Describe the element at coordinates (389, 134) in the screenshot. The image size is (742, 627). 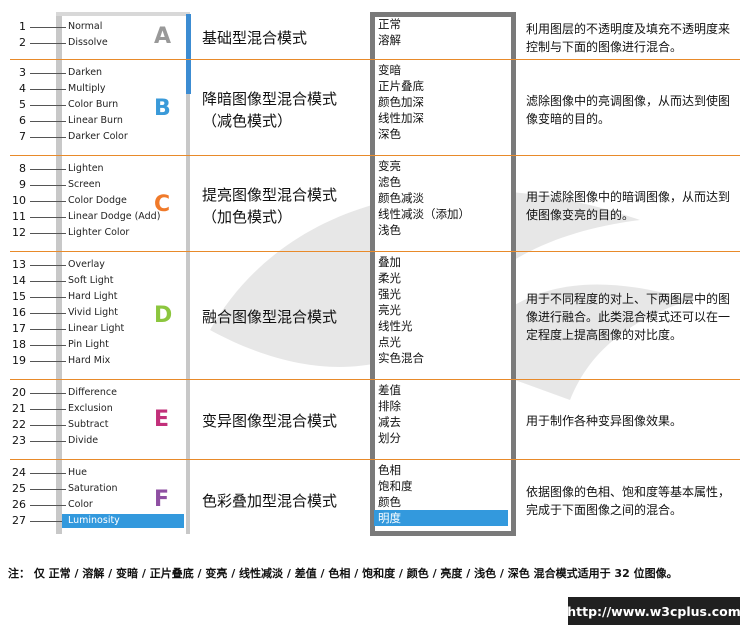
I see `mode-option-cn: 深色` at that location.